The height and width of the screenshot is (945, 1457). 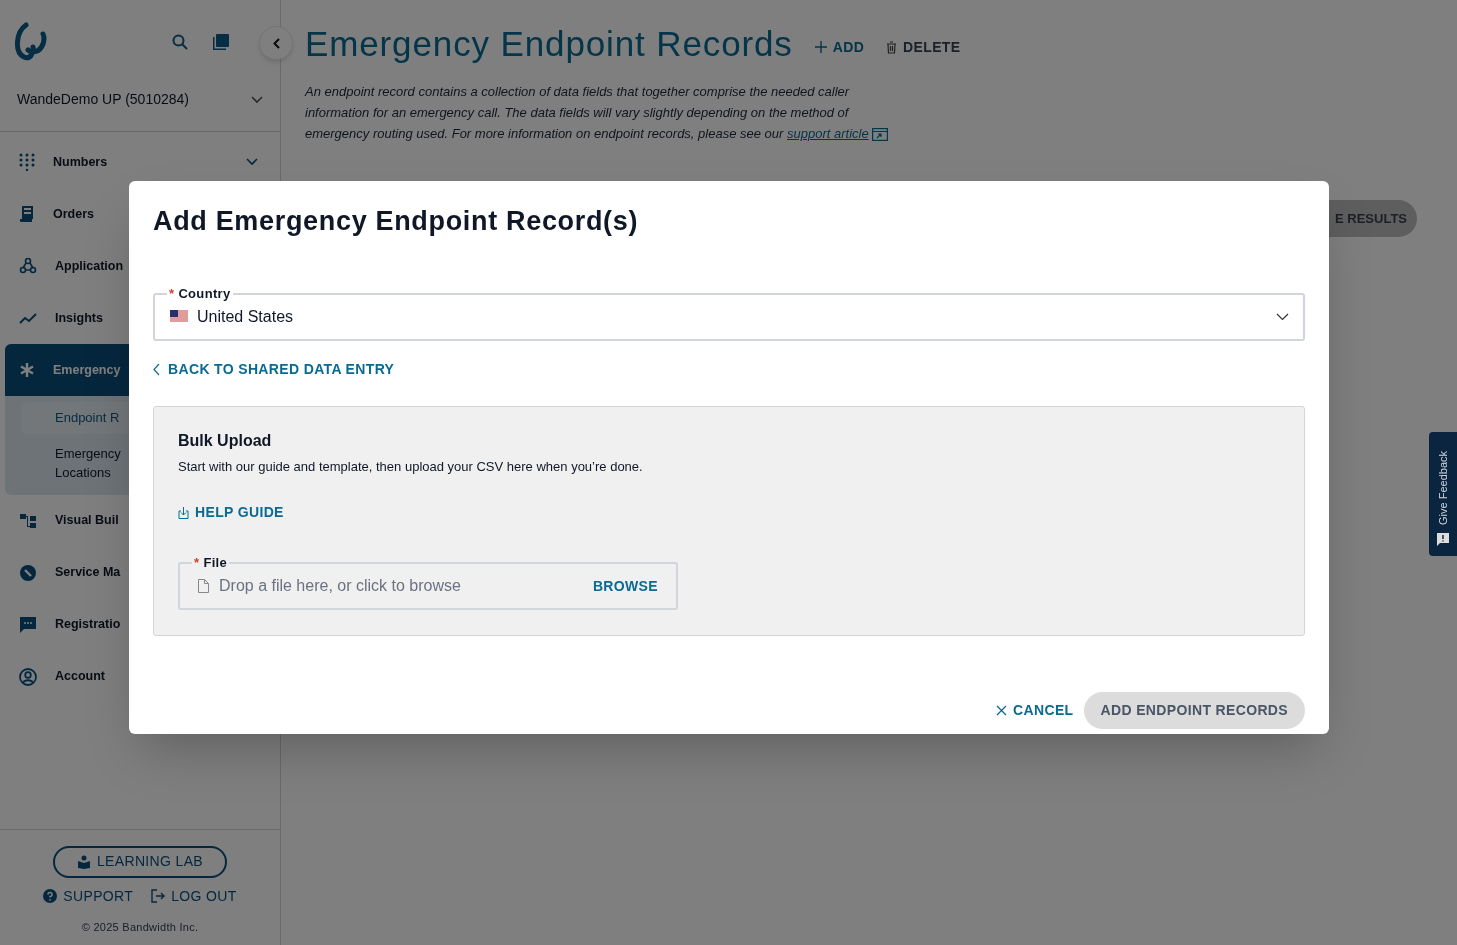 What do you see at coordinates (140, 927) in the screenshot?
I see `copyright-text: © 2025 Bandwidth Inc.` at bounding box center [140, 927].